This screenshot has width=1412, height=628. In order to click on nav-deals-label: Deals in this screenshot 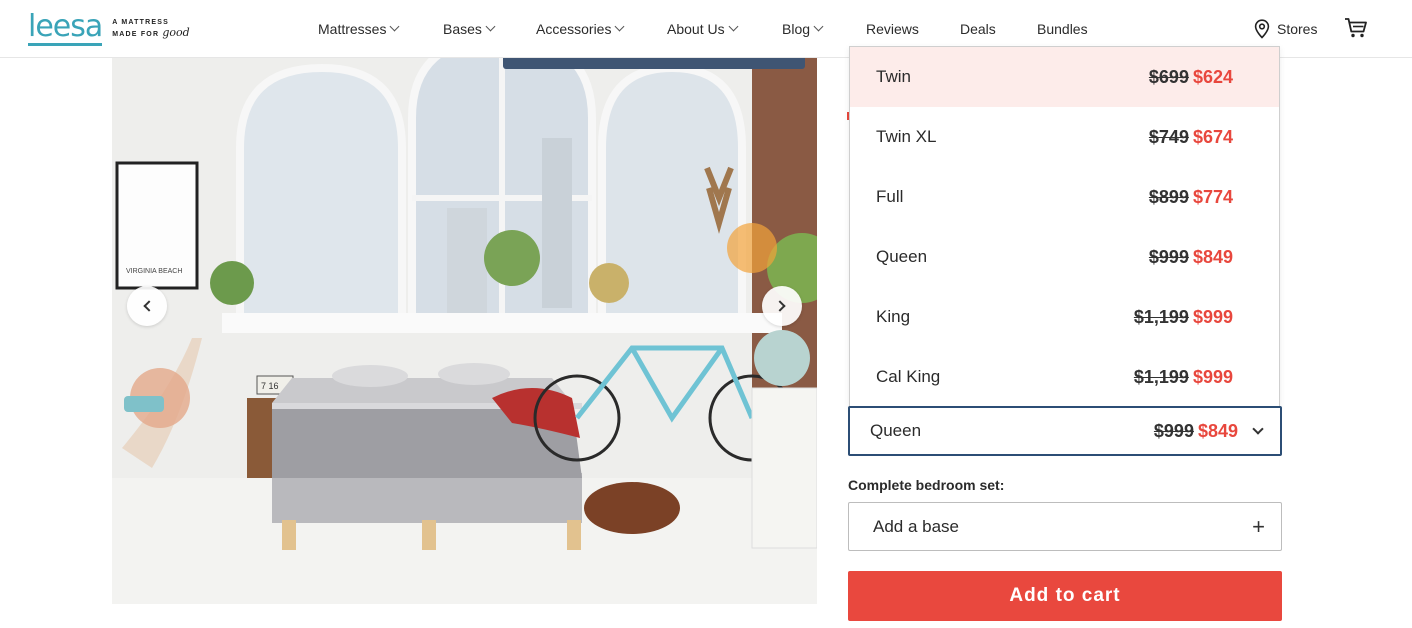, I will do `click(978, 29)`.